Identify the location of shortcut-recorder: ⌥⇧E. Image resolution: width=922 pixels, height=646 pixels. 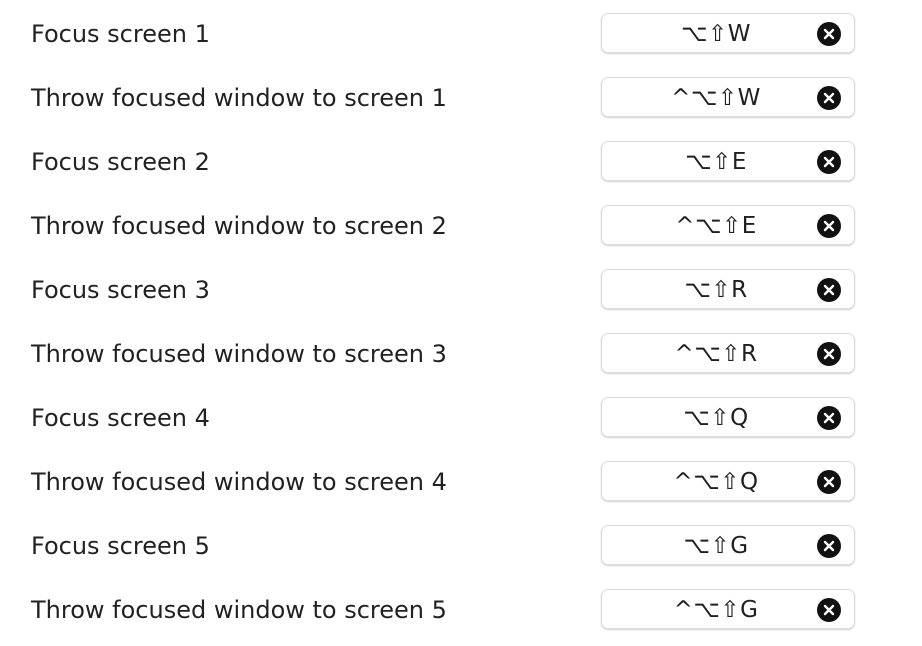
(728, 161).